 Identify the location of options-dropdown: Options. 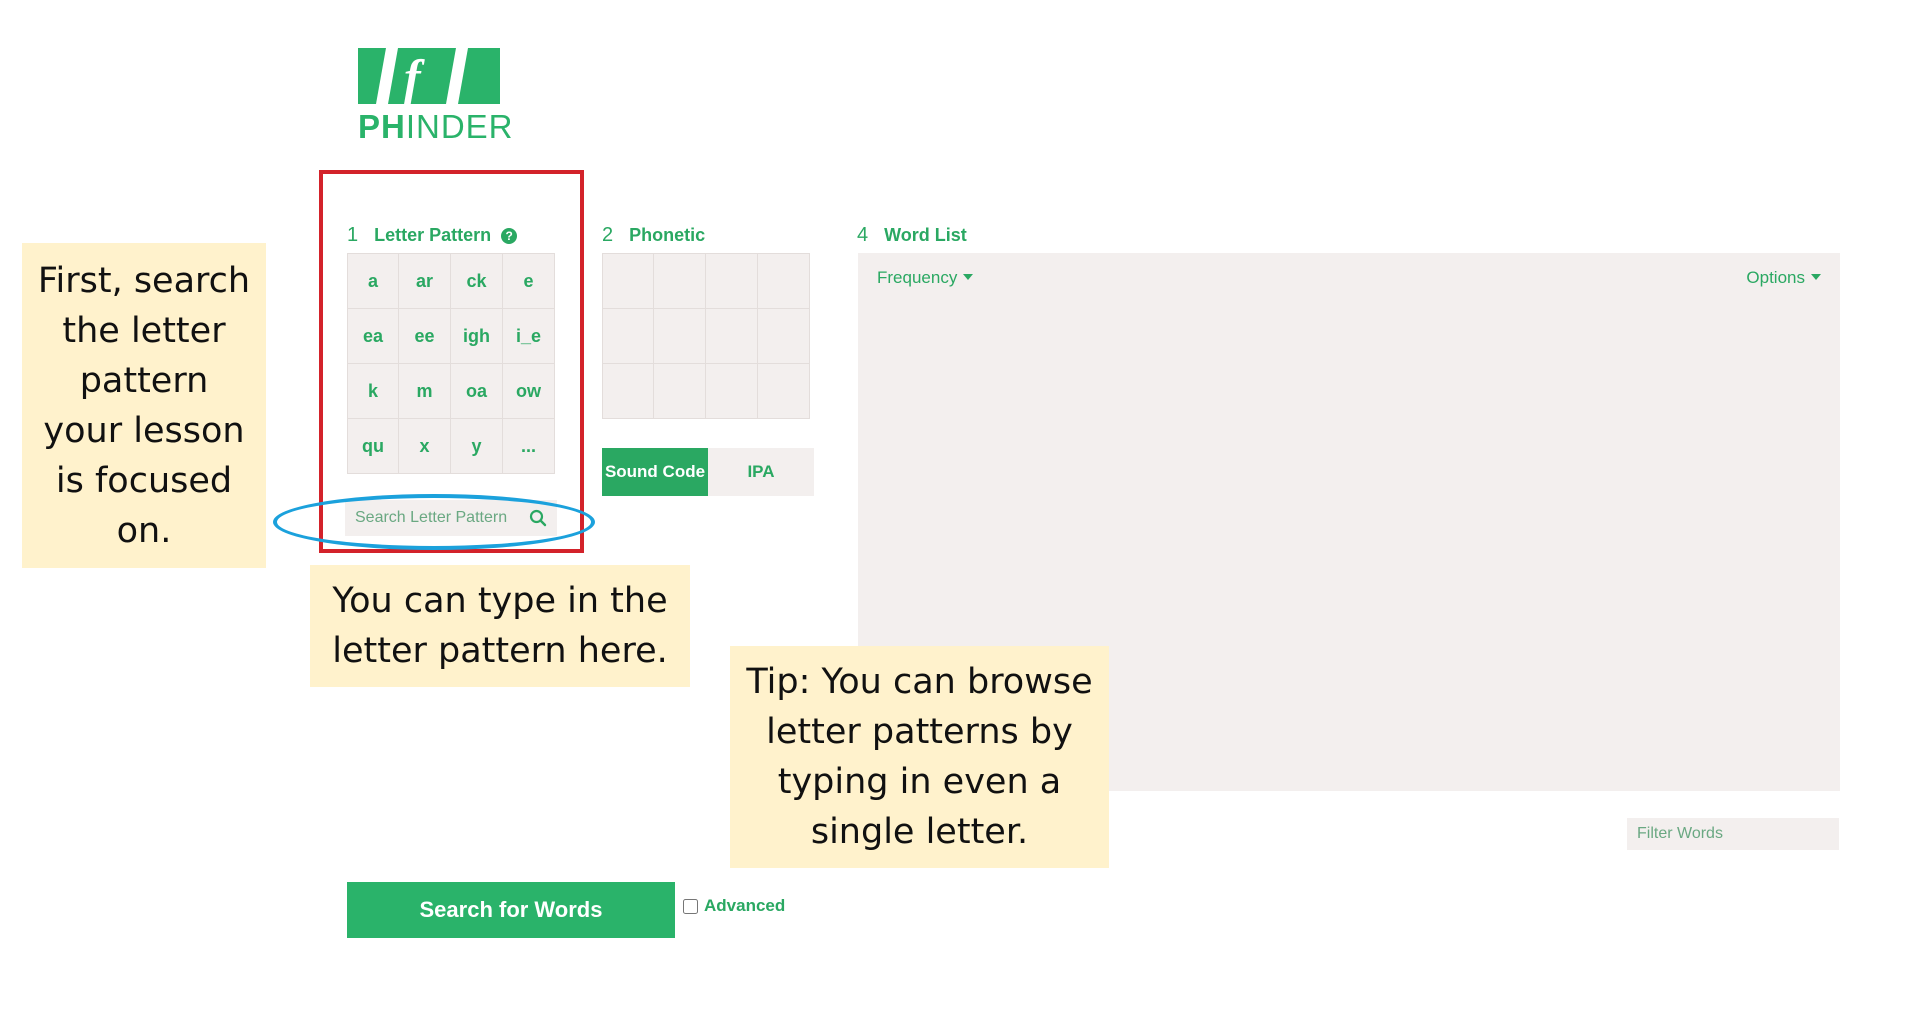
(1783, 278).